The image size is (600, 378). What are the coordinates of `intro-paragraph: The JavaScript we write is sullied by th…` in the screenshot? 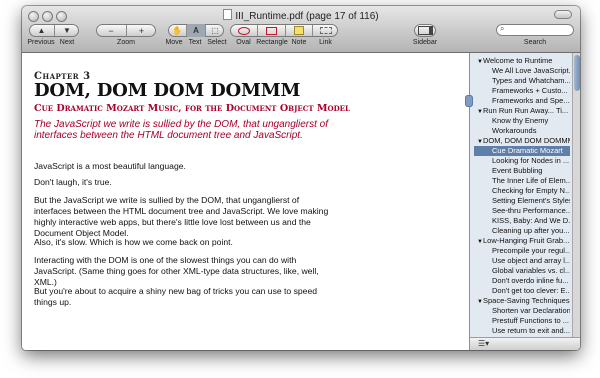 It's located at (181, 130).